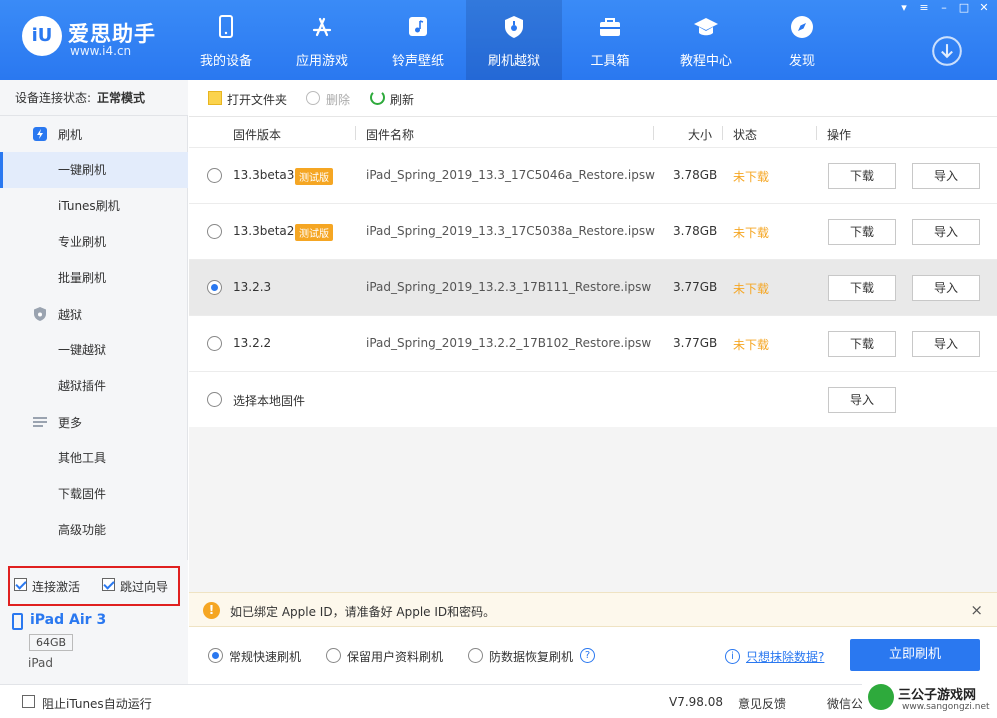 The height and width of the screenshot is (718, 997). Describe the element at coordinates (610, 40) in the screenshot. I see `nav-toolbox: 工具箱` at that location.